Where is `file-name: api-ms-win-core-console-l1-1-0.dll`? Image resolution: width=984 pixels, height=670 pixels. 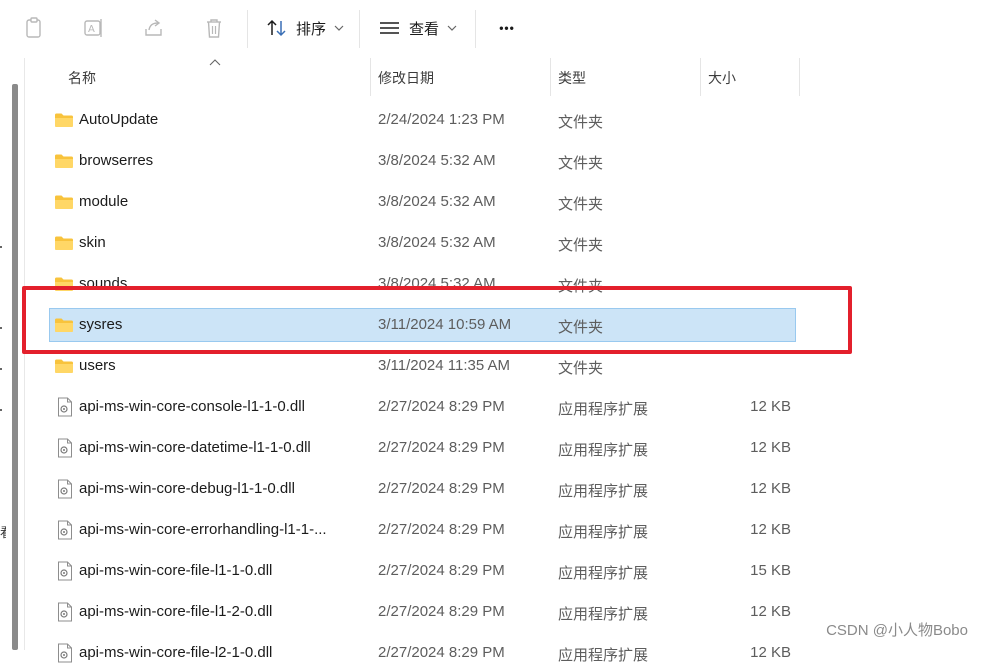 file-name: api-ms-win-core-console-l1-1-0.dll is located at coordinates (192, 406).